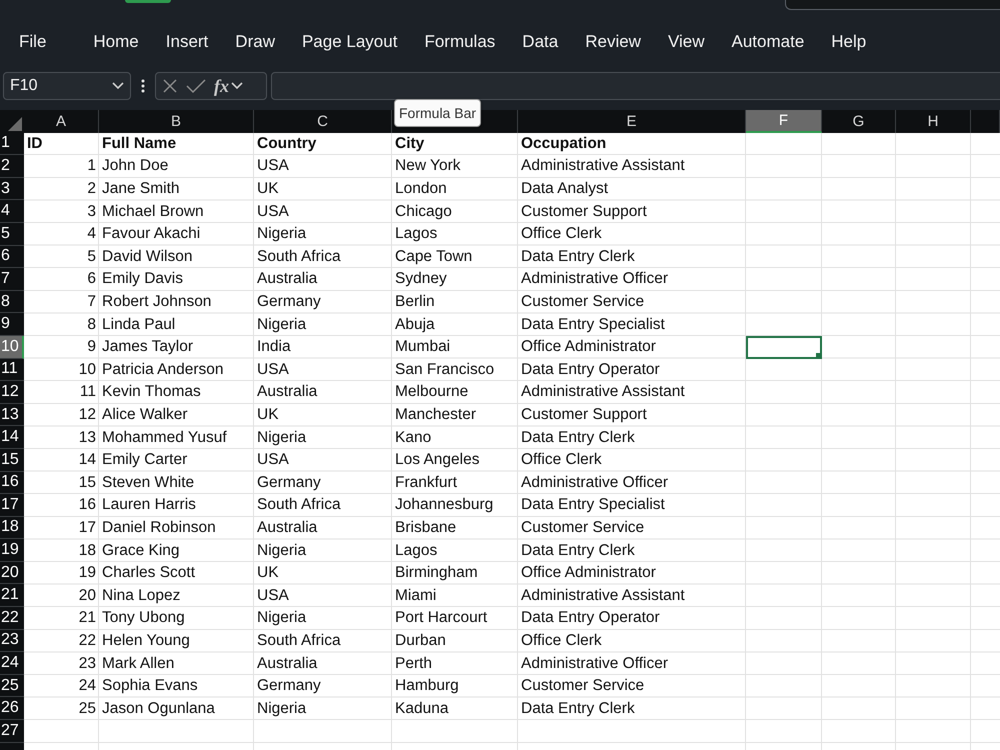 The height and width of the screenshot is (750, 1000). I want to click on table-cell-text: Patricia Anderson, so click(162, 370).